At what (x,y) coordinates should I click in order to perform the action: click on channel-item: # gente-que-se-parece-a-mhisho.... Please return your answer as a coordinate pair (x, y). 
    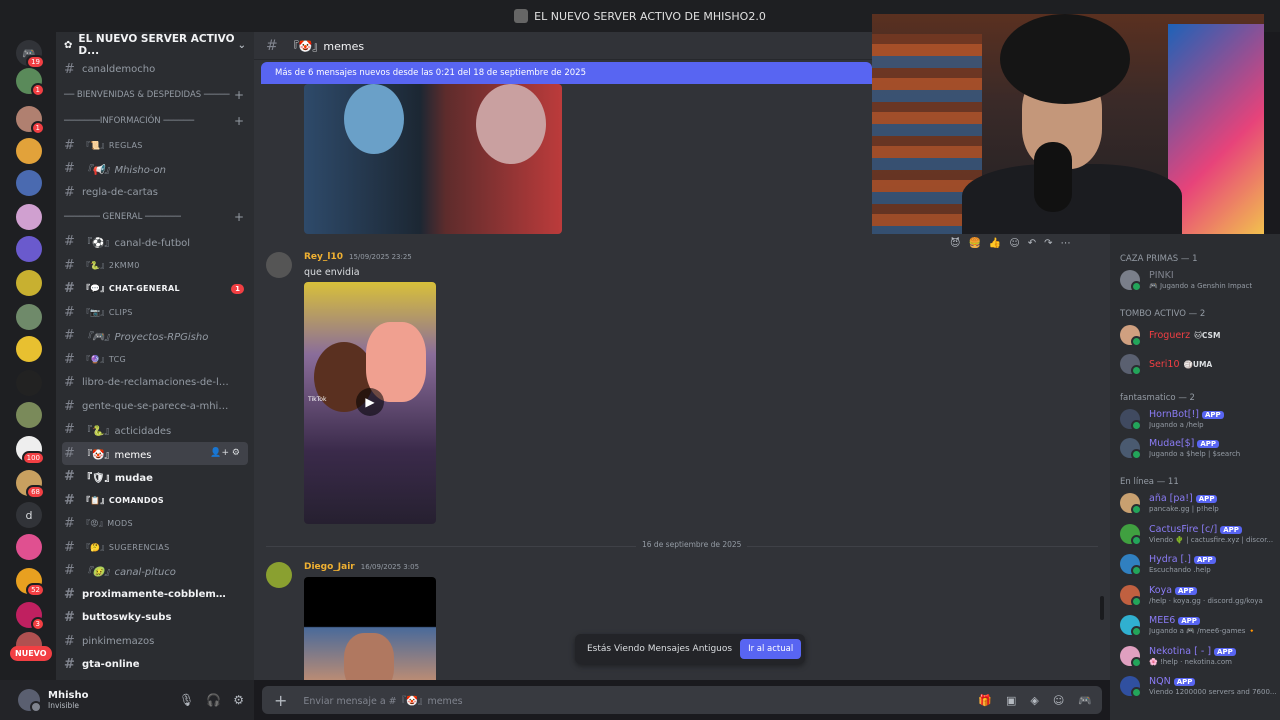
    Looking at the image, I should click on (155, 407).